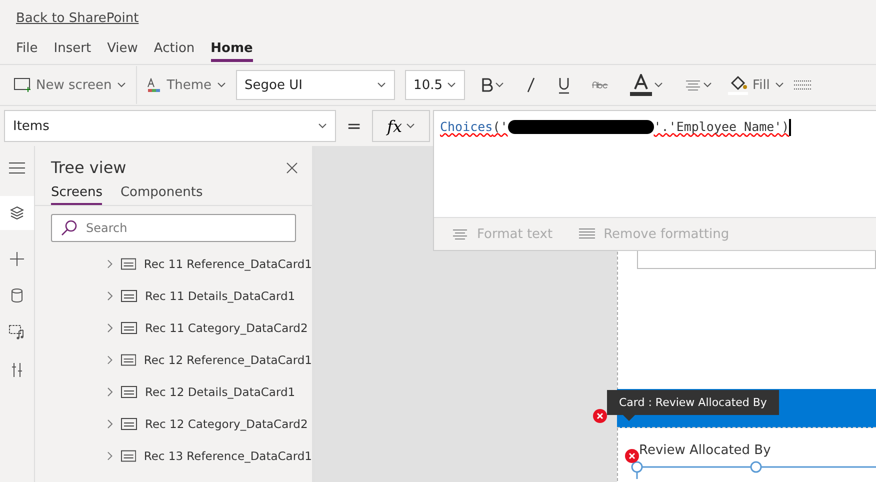  Describe the element at coordinates (174, 51) in the screenshot. I see `menu-tab: Action` at that location.